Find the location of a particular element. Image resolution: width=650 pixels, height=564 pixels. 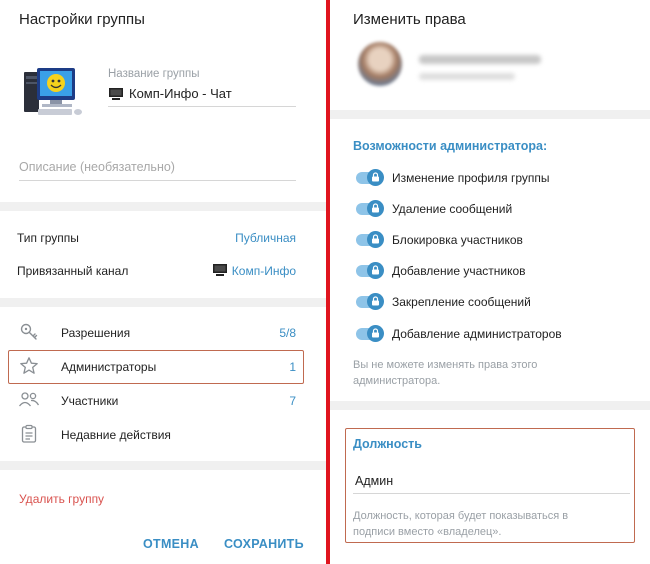

computer-icon is located at coordinates (53, 91).